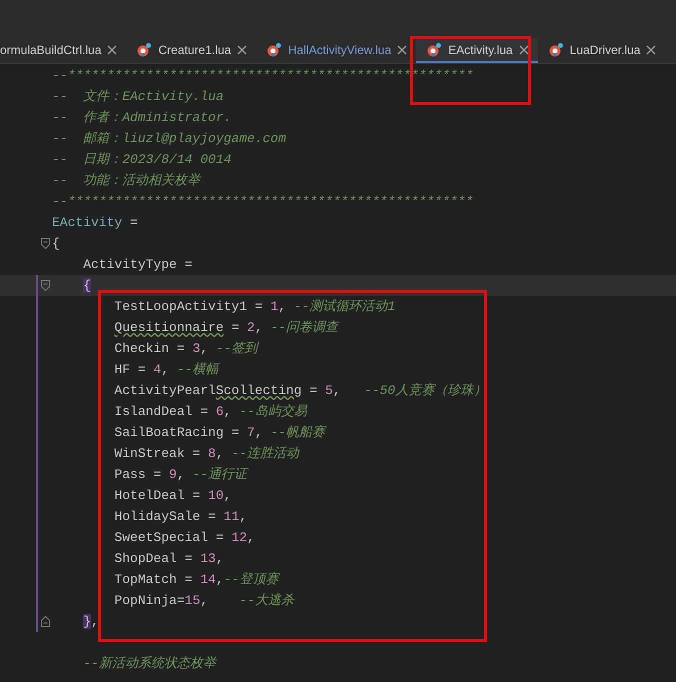 The height and width of the screenshot is (682, 676). Describe the element at coordinates (172, 496) in the screenshot. I see `code-line: HotelDeal = 10,` at that location.